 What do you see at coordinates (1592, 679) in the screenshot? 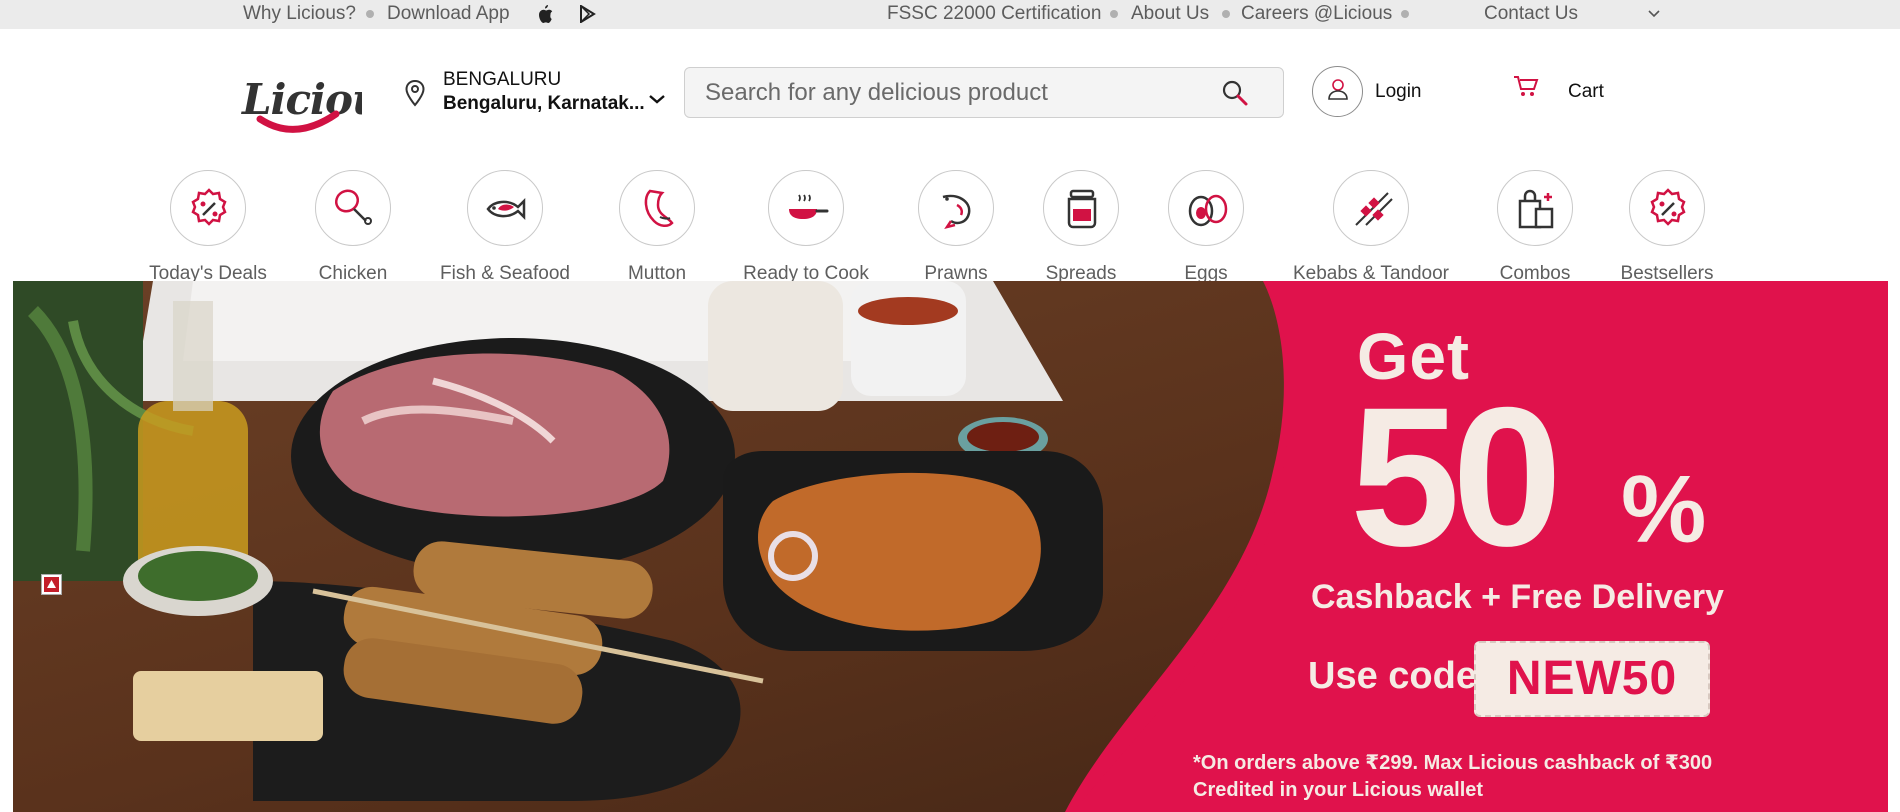
I see `promo-code-box: NEW50` at bounding box center [1592, 679].